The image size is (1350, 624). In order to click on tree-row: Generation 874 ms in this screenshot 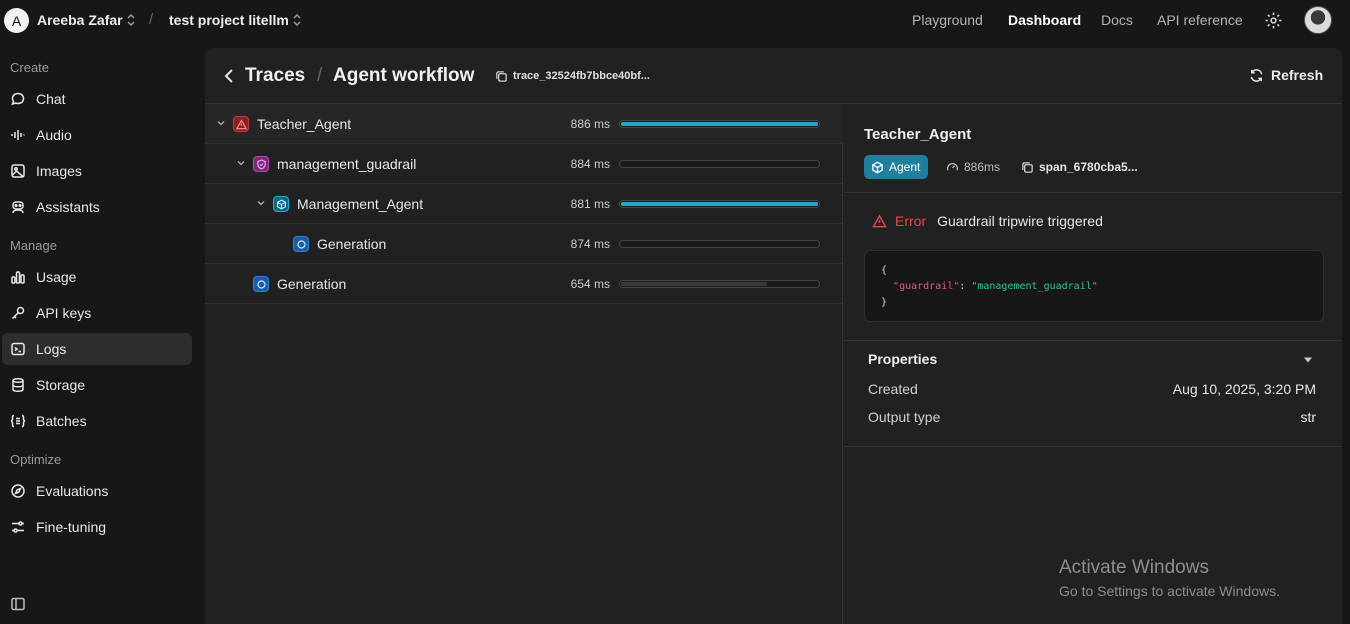, I will do `click(524, 244)`.